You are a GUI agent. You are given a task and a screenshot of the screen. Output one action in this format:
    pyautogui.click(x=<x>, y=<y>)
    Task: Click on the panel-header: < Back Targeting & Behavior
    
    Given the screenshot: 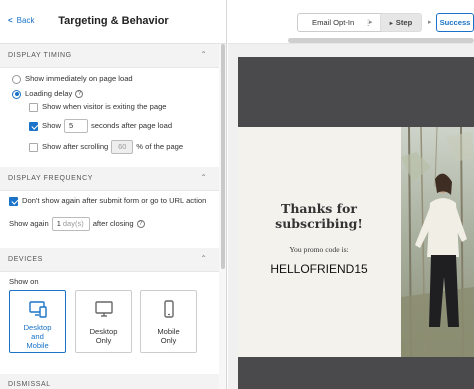 What is the action you would take?
    pyautogui.click(x=113, y=22)
    